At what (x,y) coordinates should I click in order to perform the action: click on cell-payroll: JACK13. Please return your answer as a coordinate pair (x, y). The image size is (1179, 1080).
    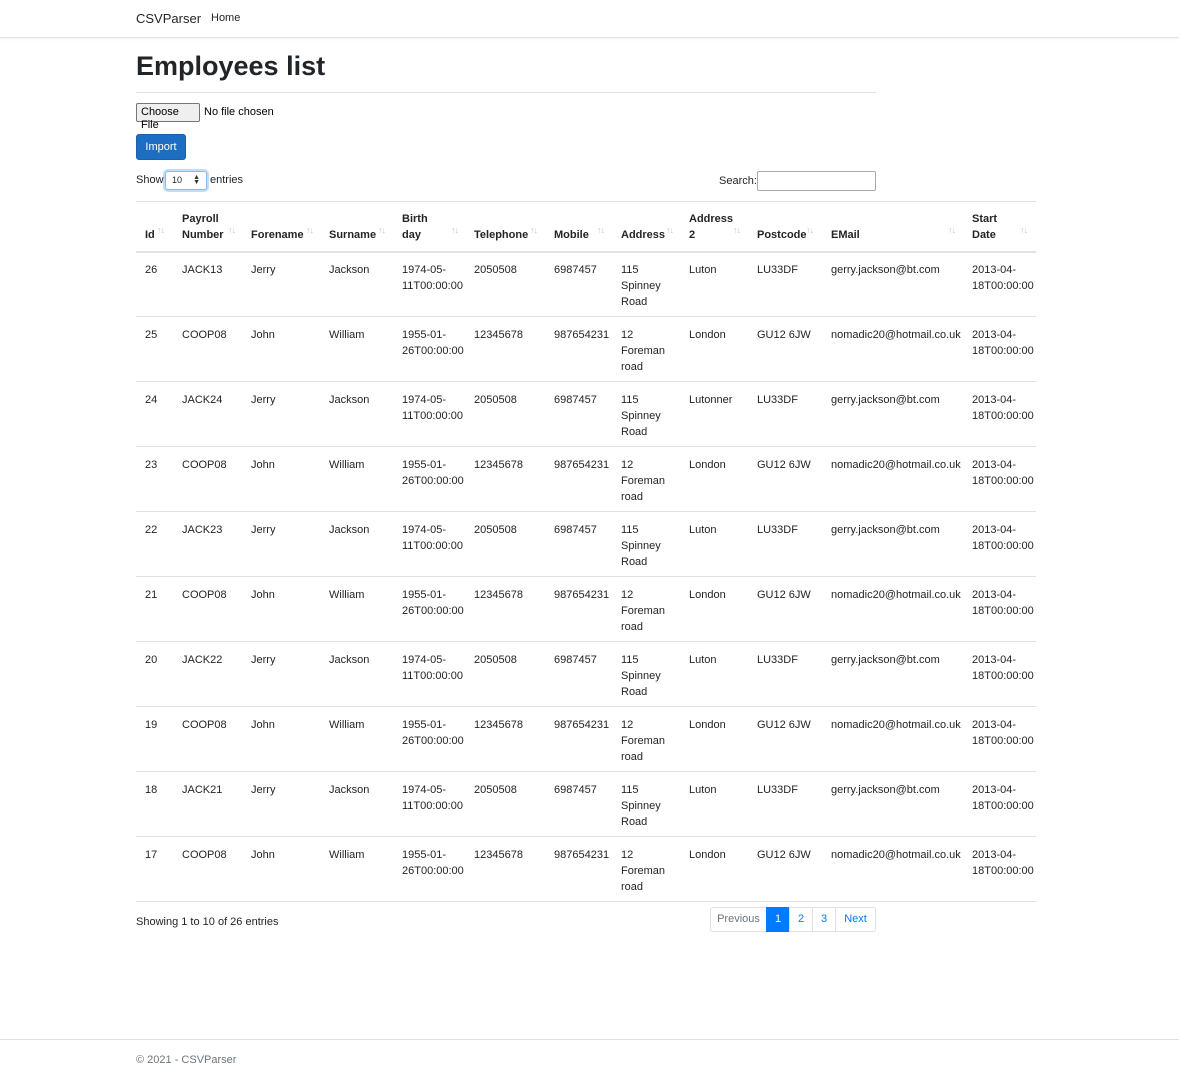
    Looking at the image, I should click on (202, 270).